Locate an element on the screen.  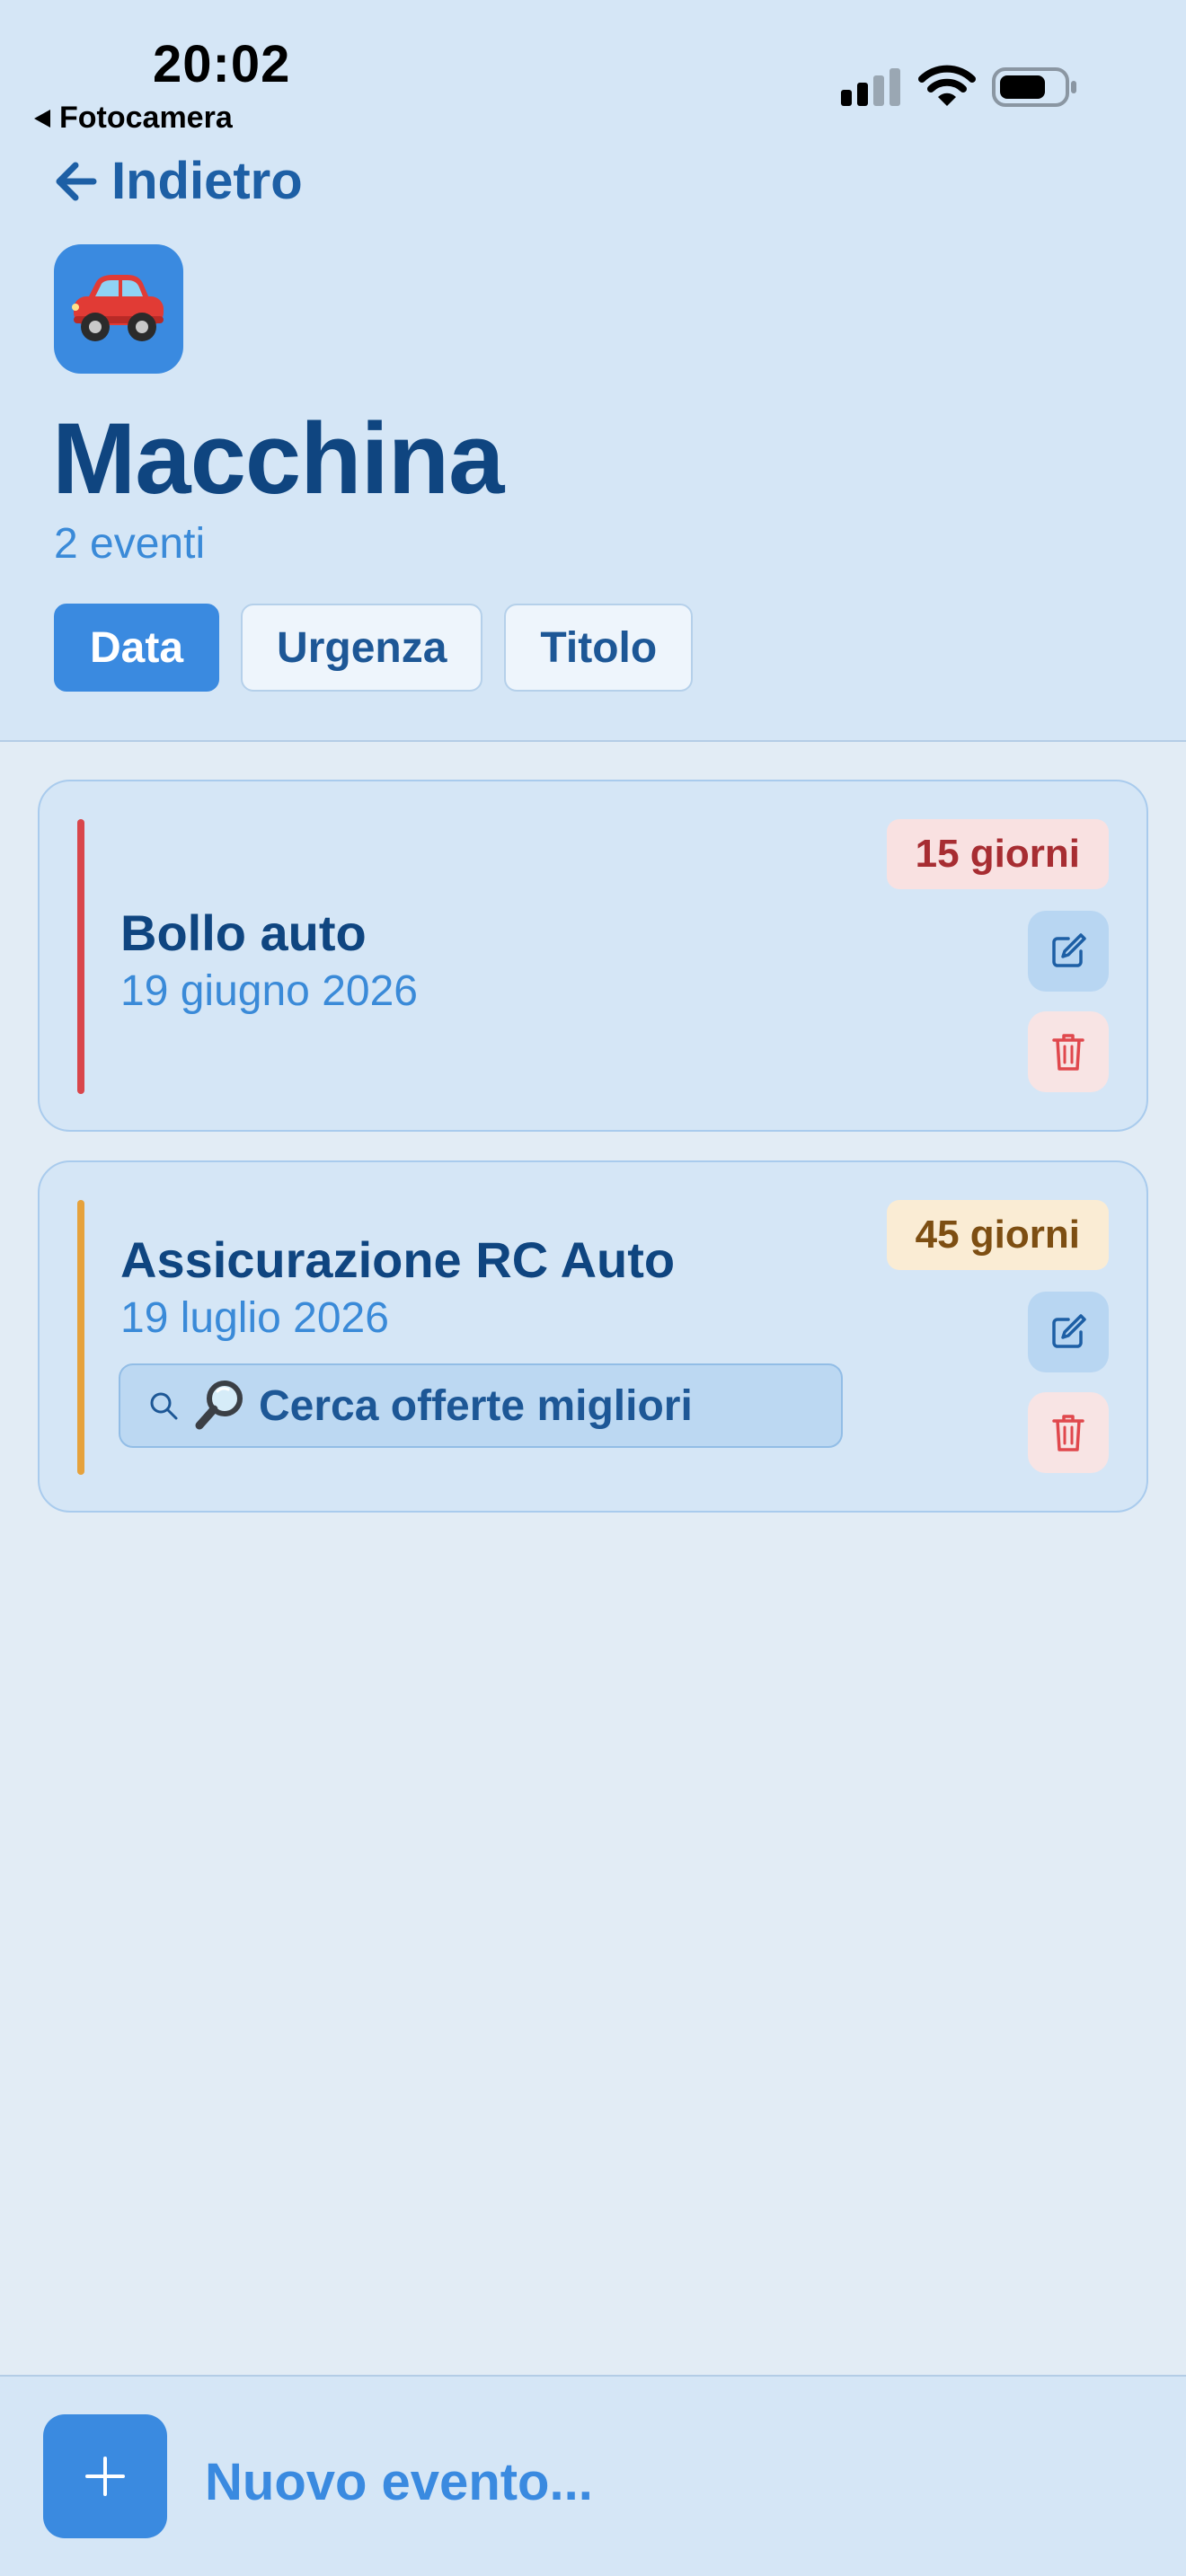
add-event-button is located at coordinates (105, 2476).